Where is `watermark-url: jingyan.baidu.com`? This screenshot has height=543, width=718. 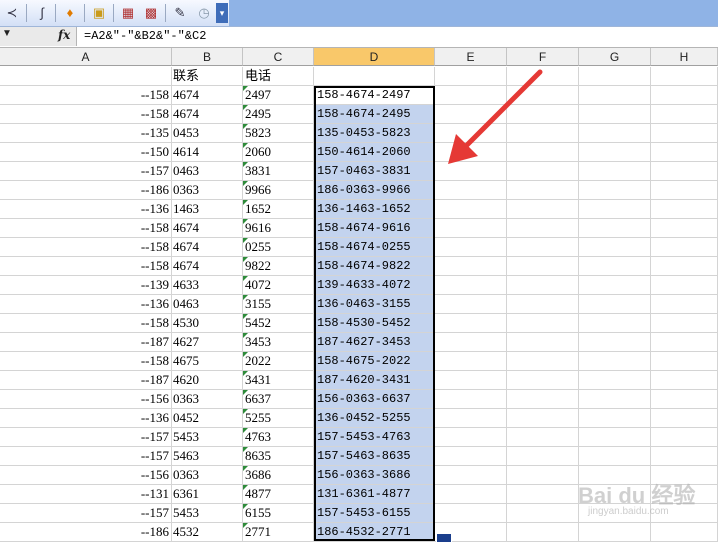 watermark-url: jingyan.baidu.com is located at coordinates (628, 511).